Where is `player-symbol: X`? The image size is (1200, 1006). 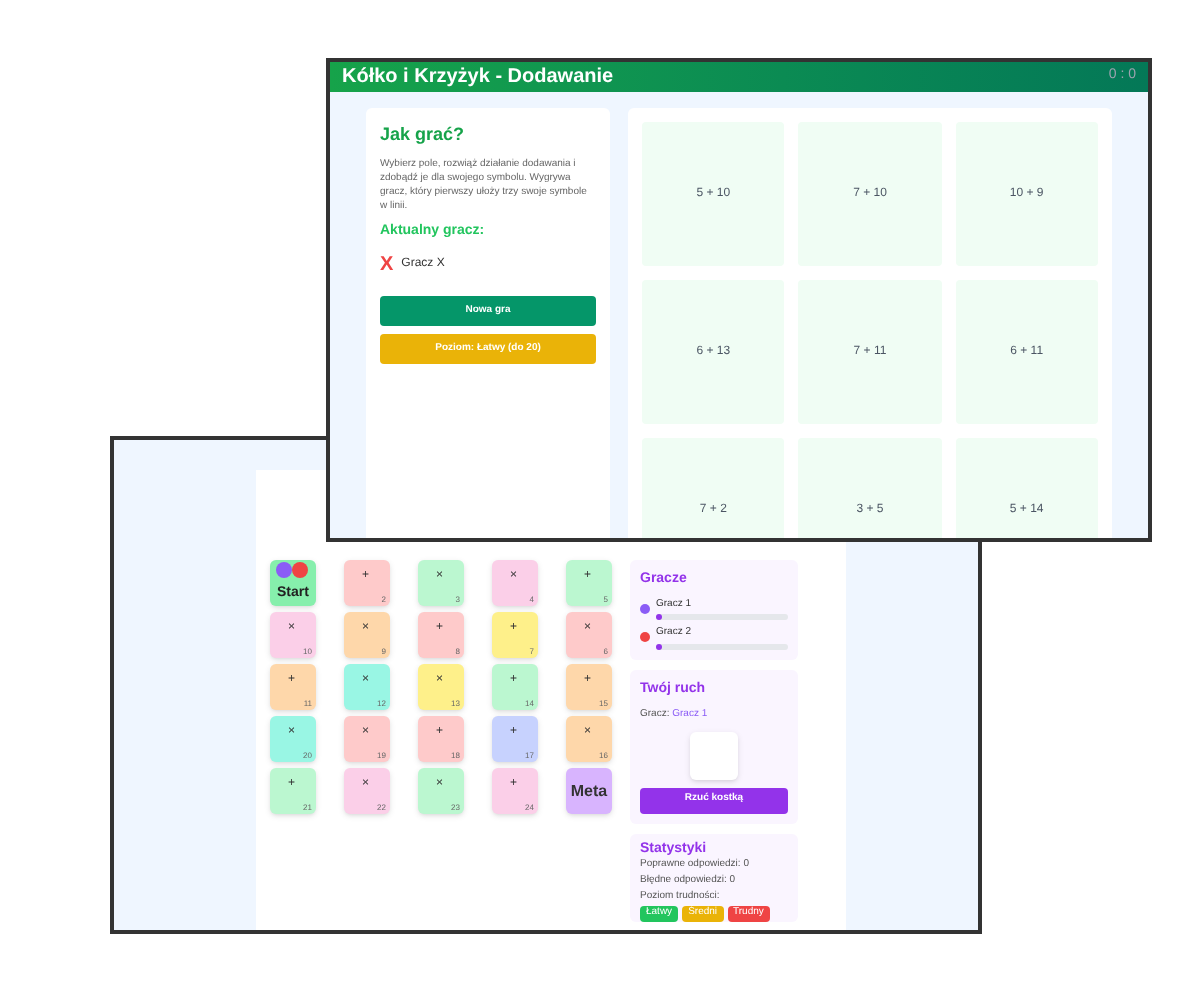
player-symbol: X is located at coordinates (387, 266).